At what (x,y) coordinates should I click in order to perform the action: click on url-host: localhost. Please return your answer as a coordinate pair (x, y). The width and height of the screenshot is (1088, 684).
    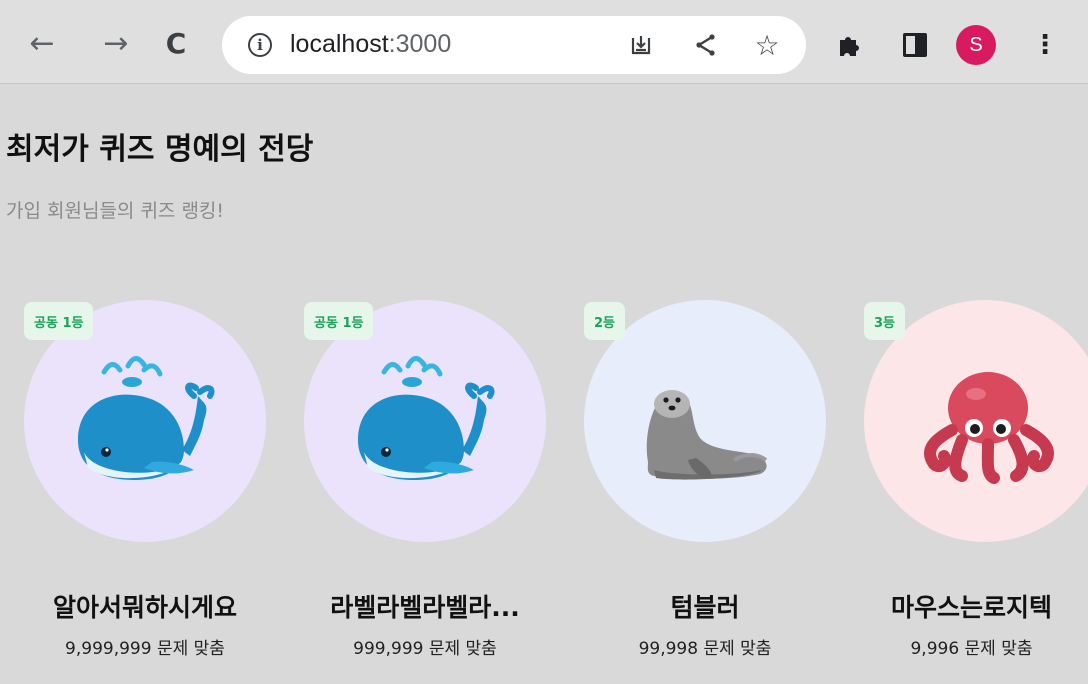
    Looking at the image, I should click on (339, 44).